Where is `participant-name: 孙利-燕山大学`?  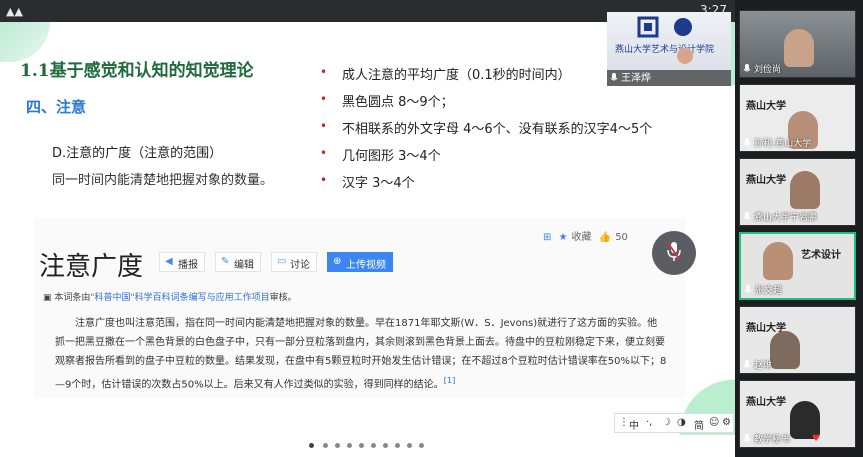
participant-name: 孙利-燕山大学 is located at coordinates (783, 144).